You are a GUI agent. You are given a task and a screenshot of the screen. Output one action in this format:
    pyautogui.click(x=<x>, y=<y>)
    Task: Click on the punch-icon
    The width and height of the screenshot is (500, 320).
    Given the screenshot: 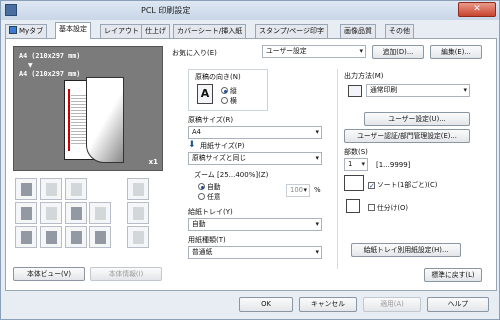 What is the action you would take?
    pyautogui.click(x=76, y=189)
    